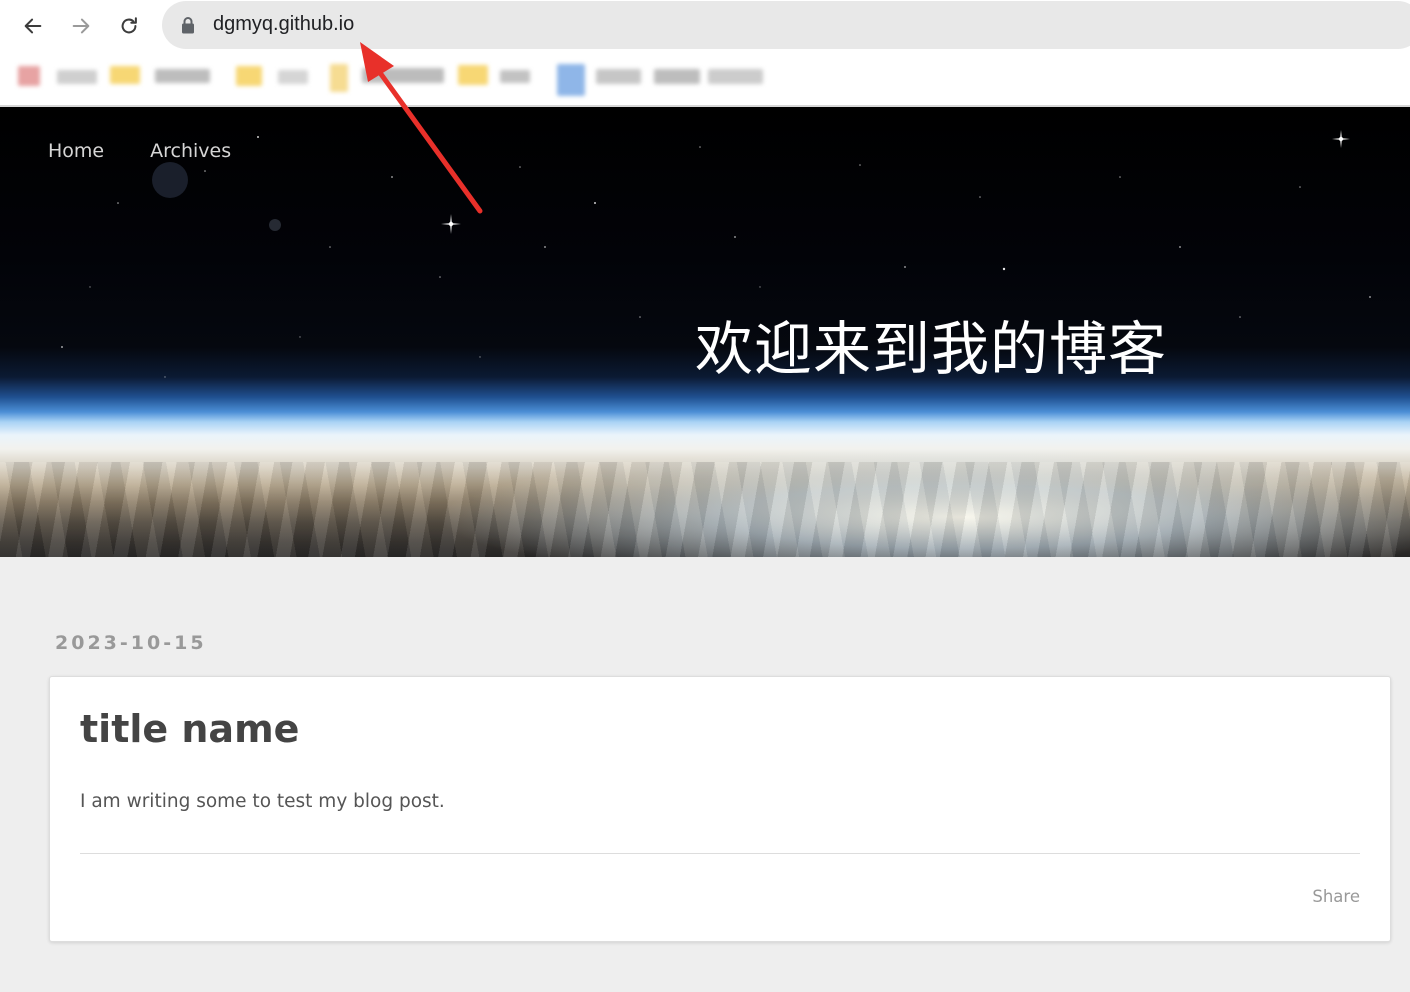 The image size is (1410, 992). What do you see at coordinates (76, 151) in the screenshot?
I see `nav-link-home: Home` at bounding box center [76, 151].